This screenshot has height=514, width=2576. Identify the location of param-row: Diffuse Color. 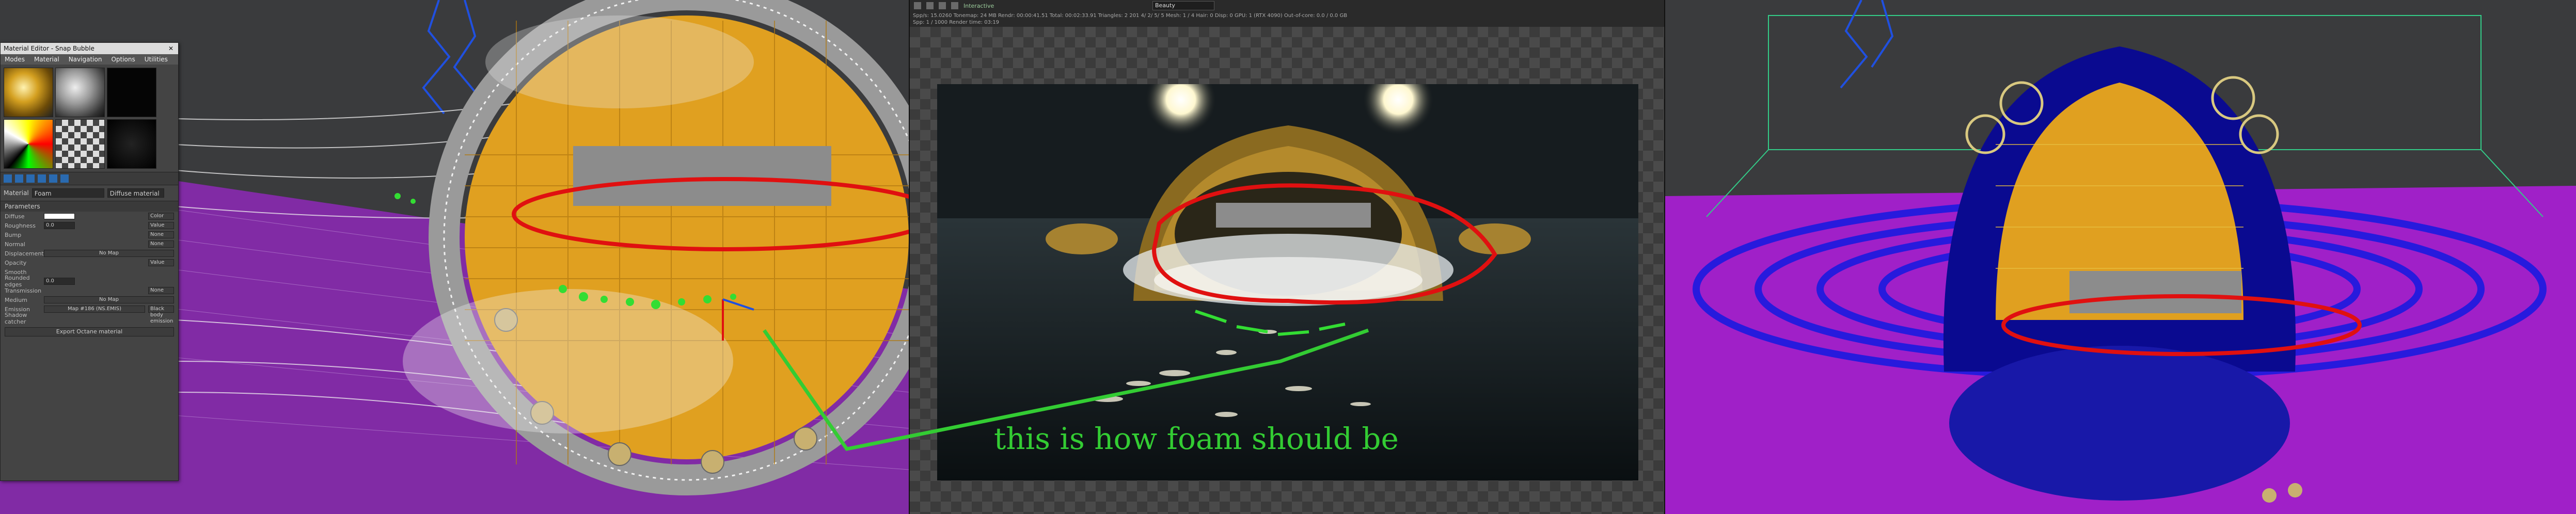
(89, 216).